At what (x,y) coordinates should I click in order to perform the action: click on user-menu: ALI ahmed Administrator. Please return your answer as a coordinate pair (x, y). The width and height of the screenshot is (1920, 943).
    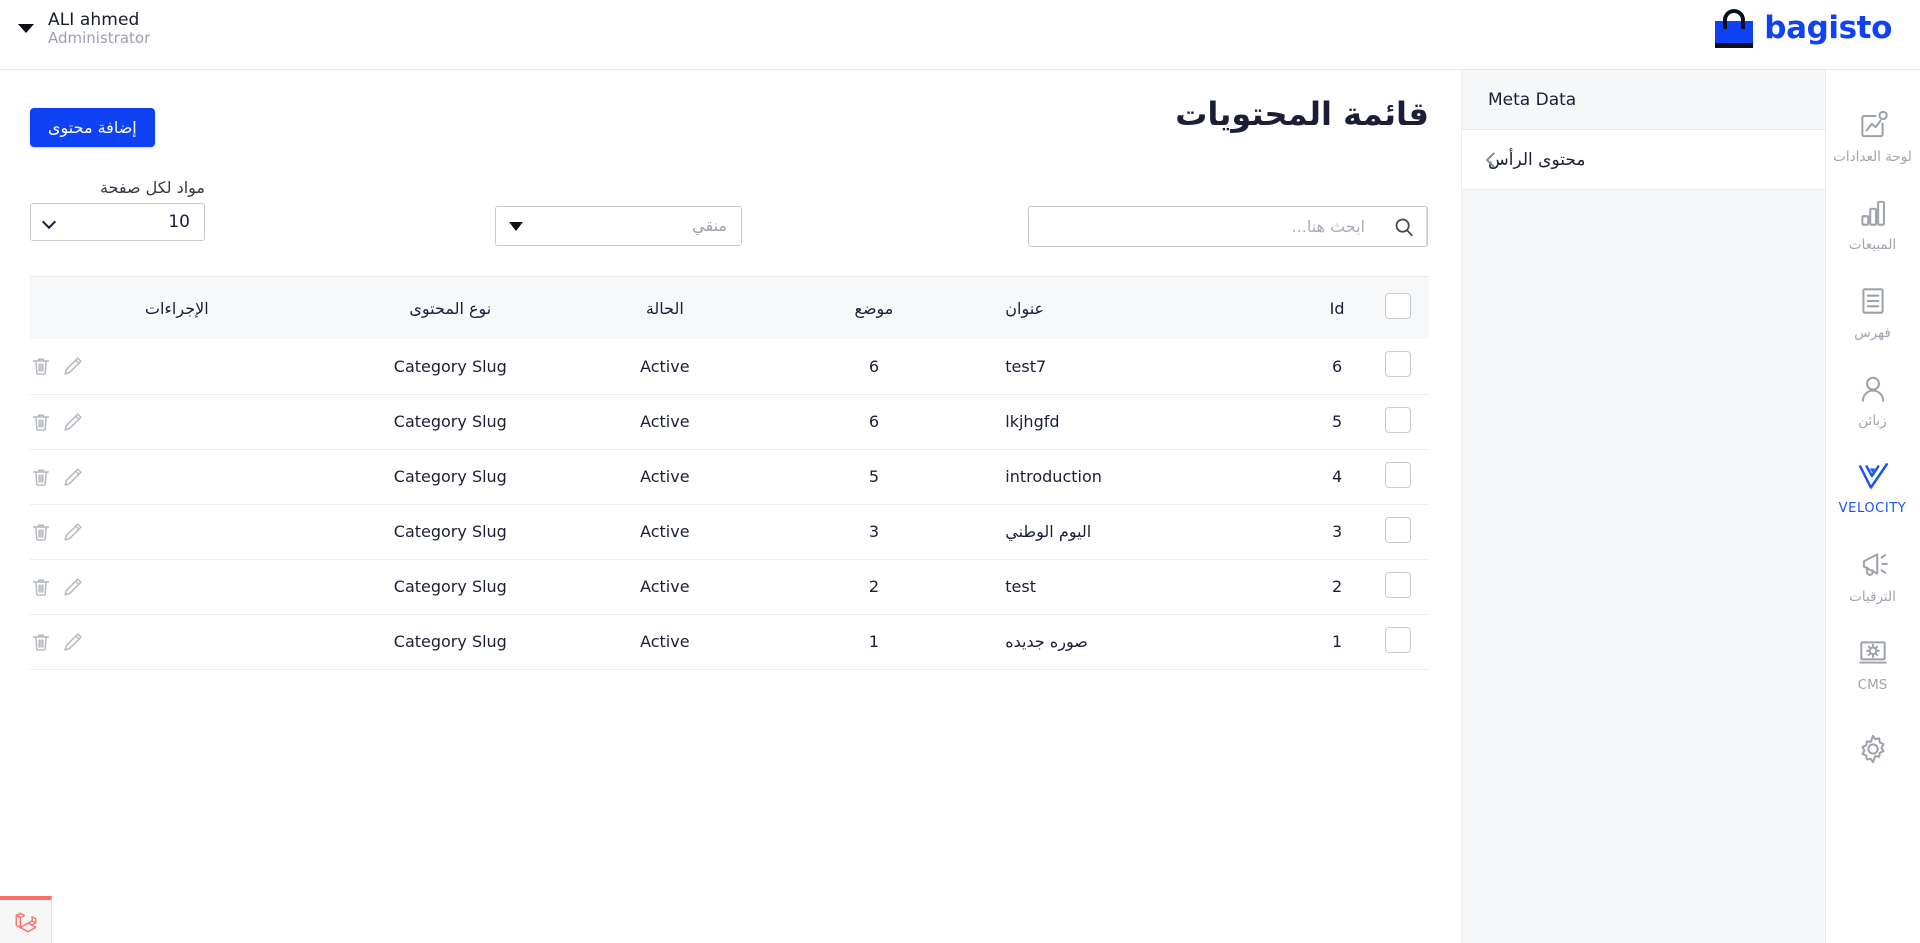
    Looking at the image, I should click on (84, 29).